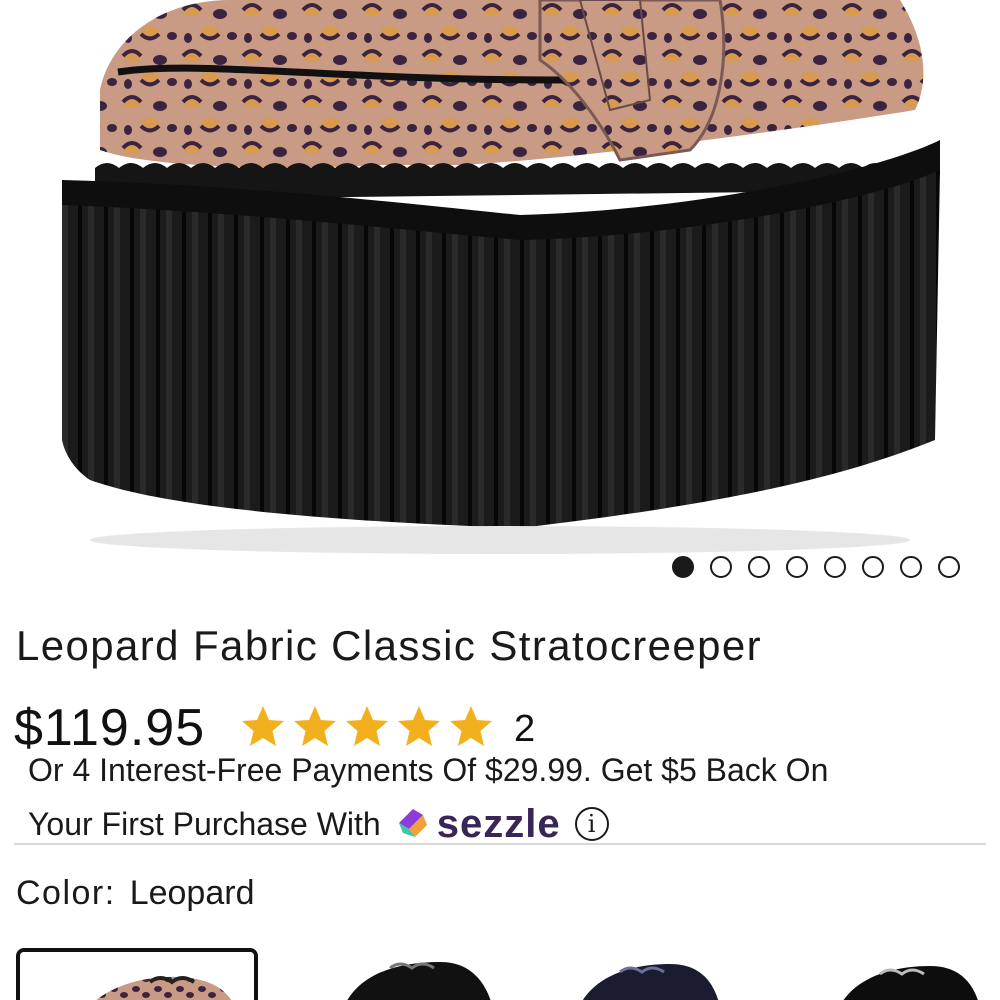 The image size is (1000, 1000). Describe the element at coordinates (66, 893) in the screenshot. I see `color-label: Color:` at that location.